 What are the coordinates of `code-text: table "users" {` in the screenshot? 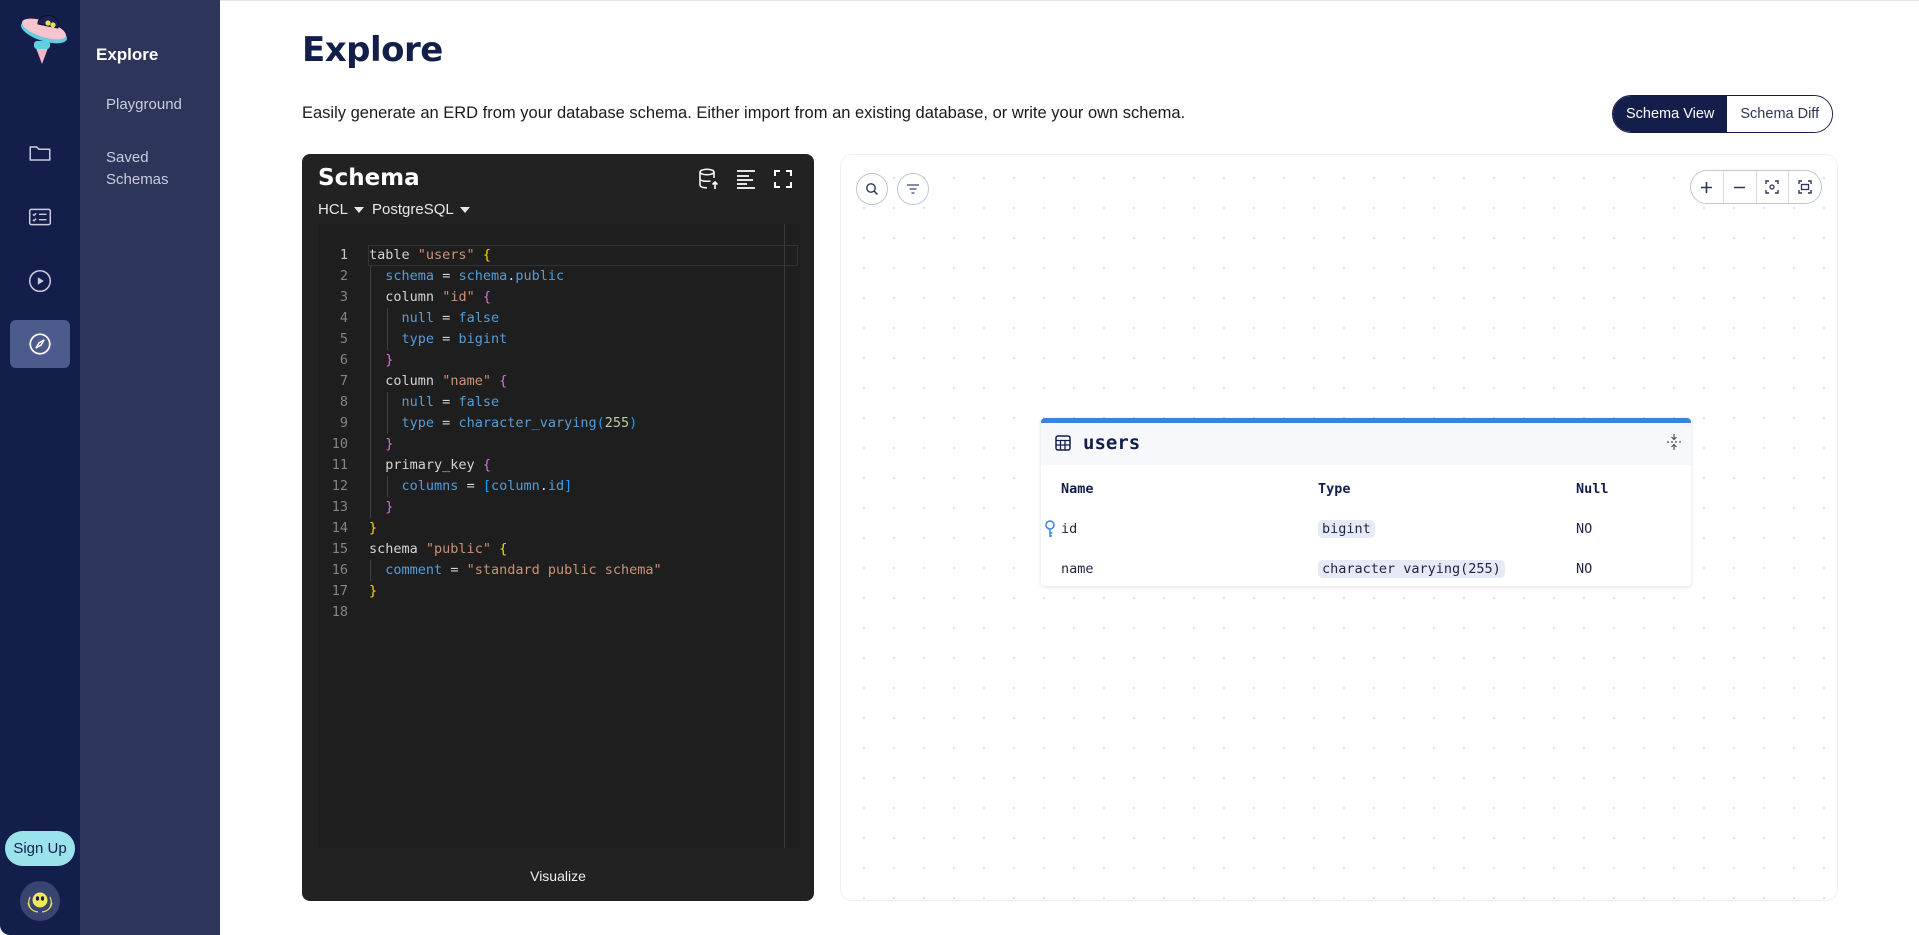 It's located at (430, 255).